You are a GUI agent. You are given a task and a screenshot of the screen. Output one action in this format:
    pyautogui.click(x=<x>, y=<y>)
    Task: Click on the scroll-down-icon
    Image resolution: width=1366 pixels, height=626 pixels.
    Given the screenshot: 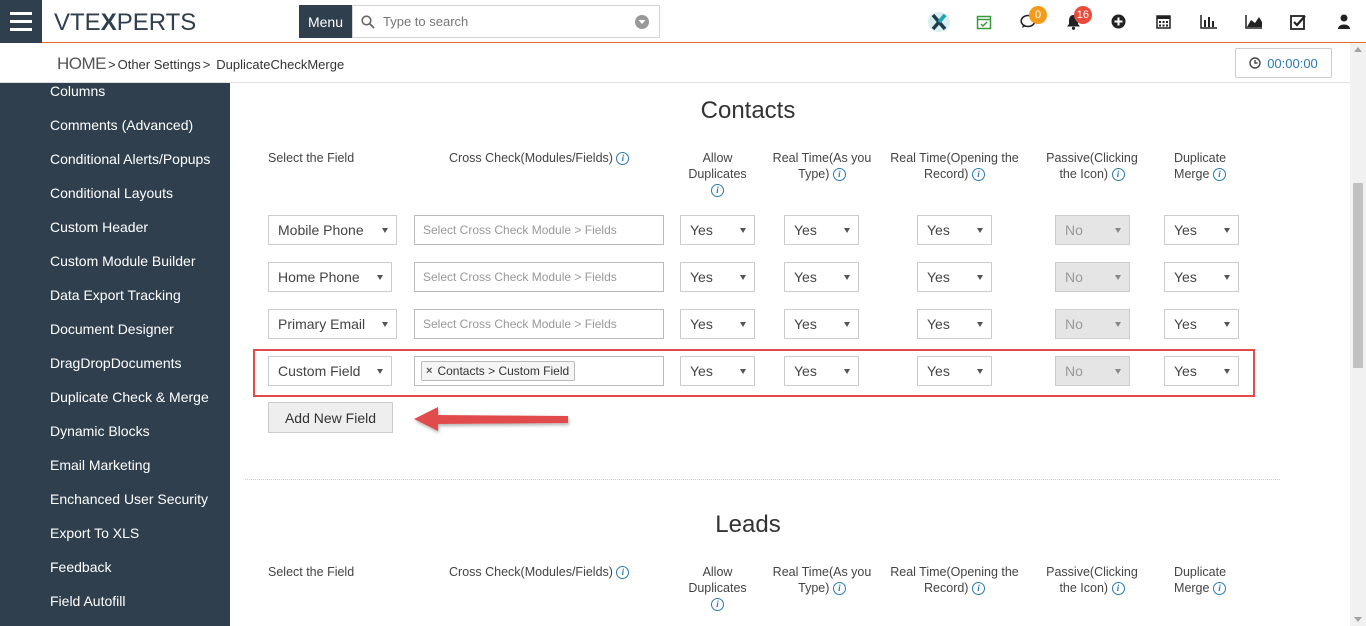 What is the action you would take?
    pyautogui.click(x=1358, y=619)
    